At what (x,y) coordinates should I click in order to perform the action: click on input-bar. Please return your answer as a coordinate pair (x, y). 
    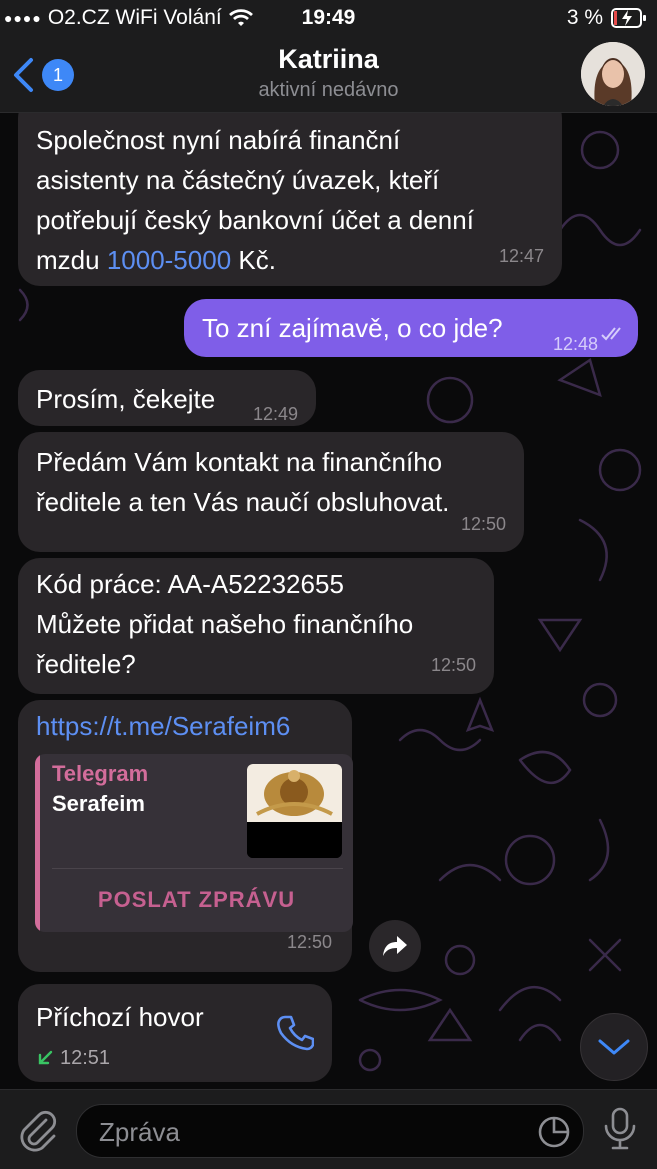
    Looking at the image, I should click on (328, 1129).